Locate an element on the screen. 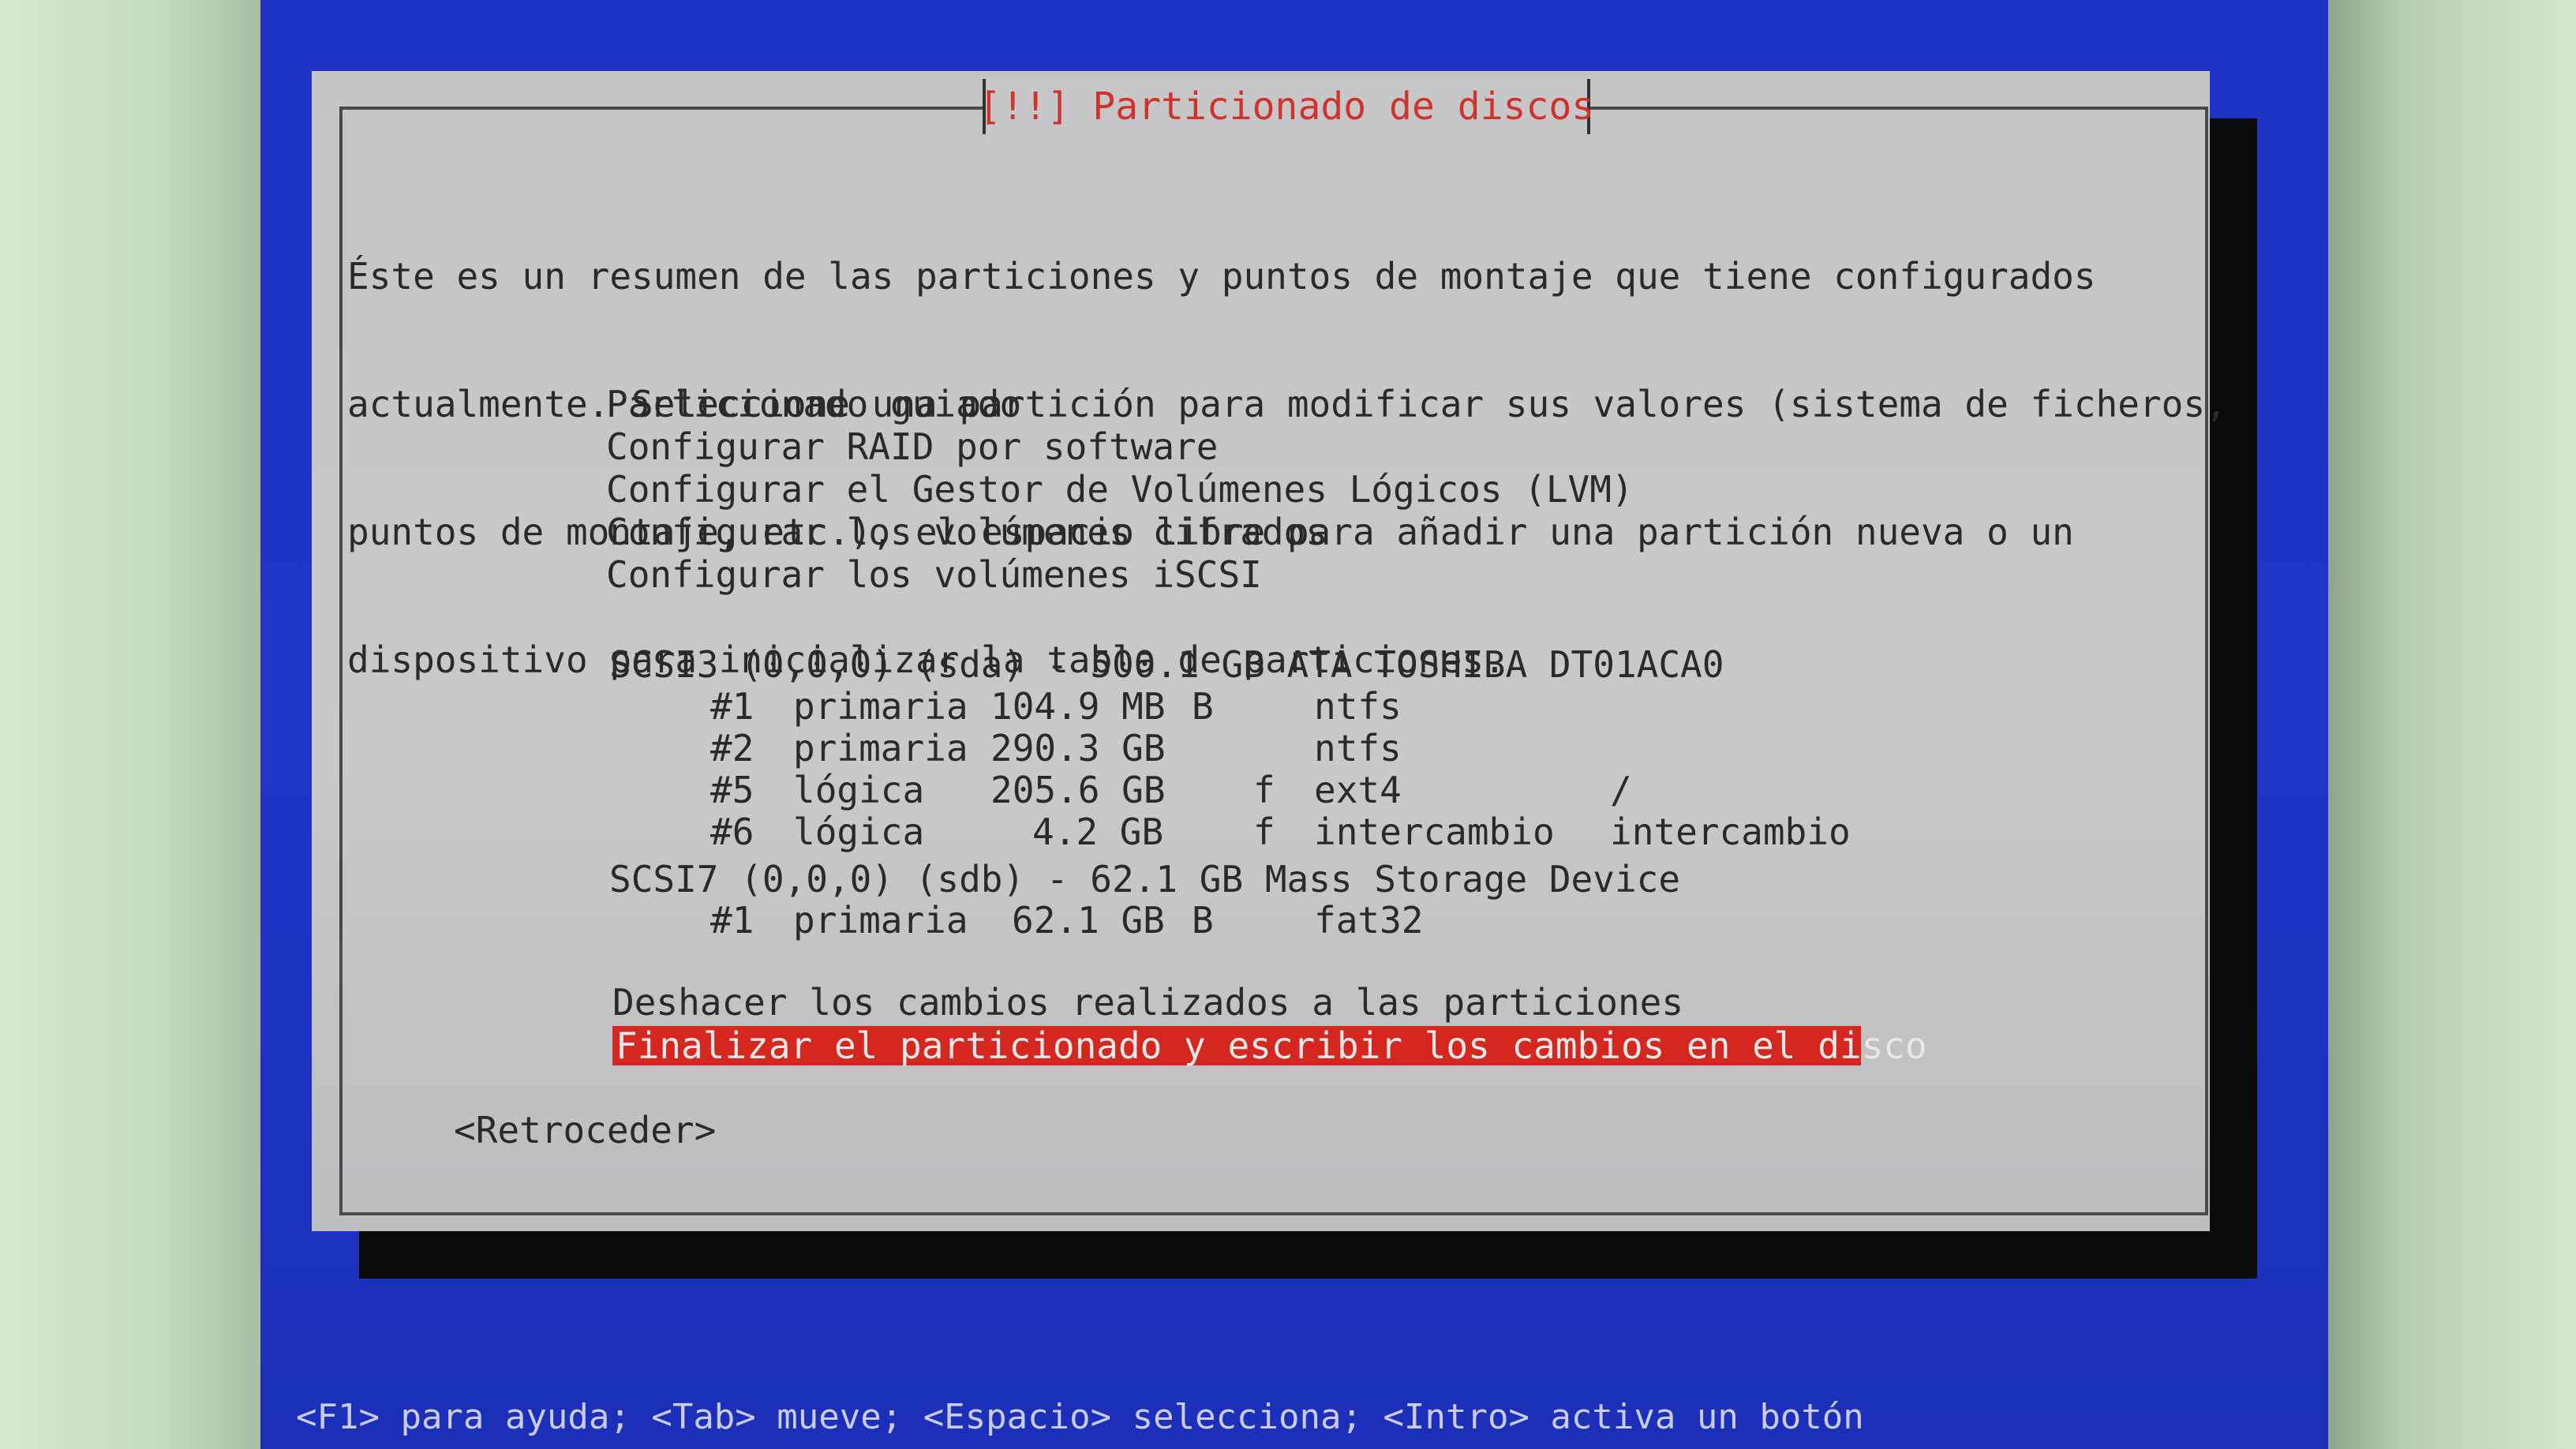 This screenshot has height=1449, width=2576. partition-filesystem: fat32 is located at coordinates (1369, 920).